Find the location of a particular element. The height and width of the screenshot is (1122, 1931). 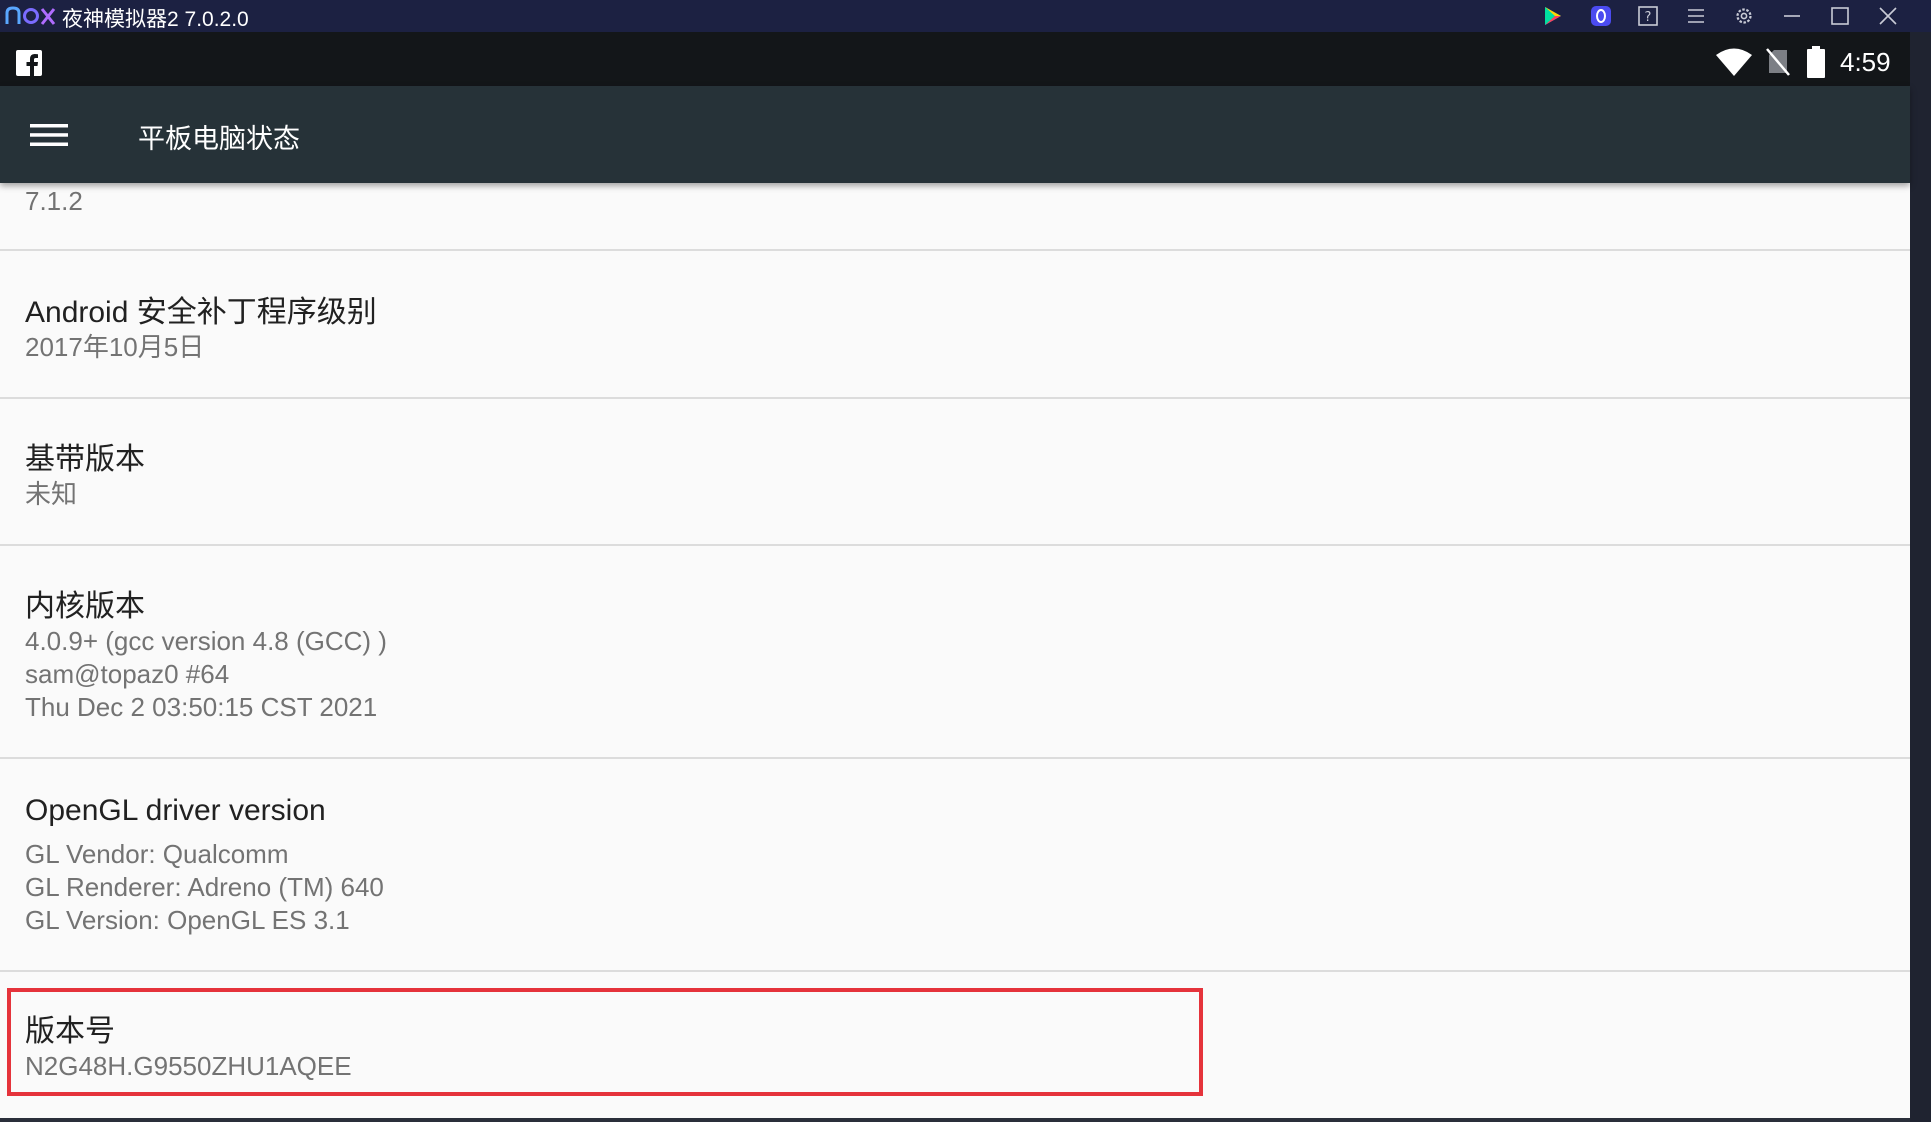

nox-logo-icon is located at coordinates (30, 15).